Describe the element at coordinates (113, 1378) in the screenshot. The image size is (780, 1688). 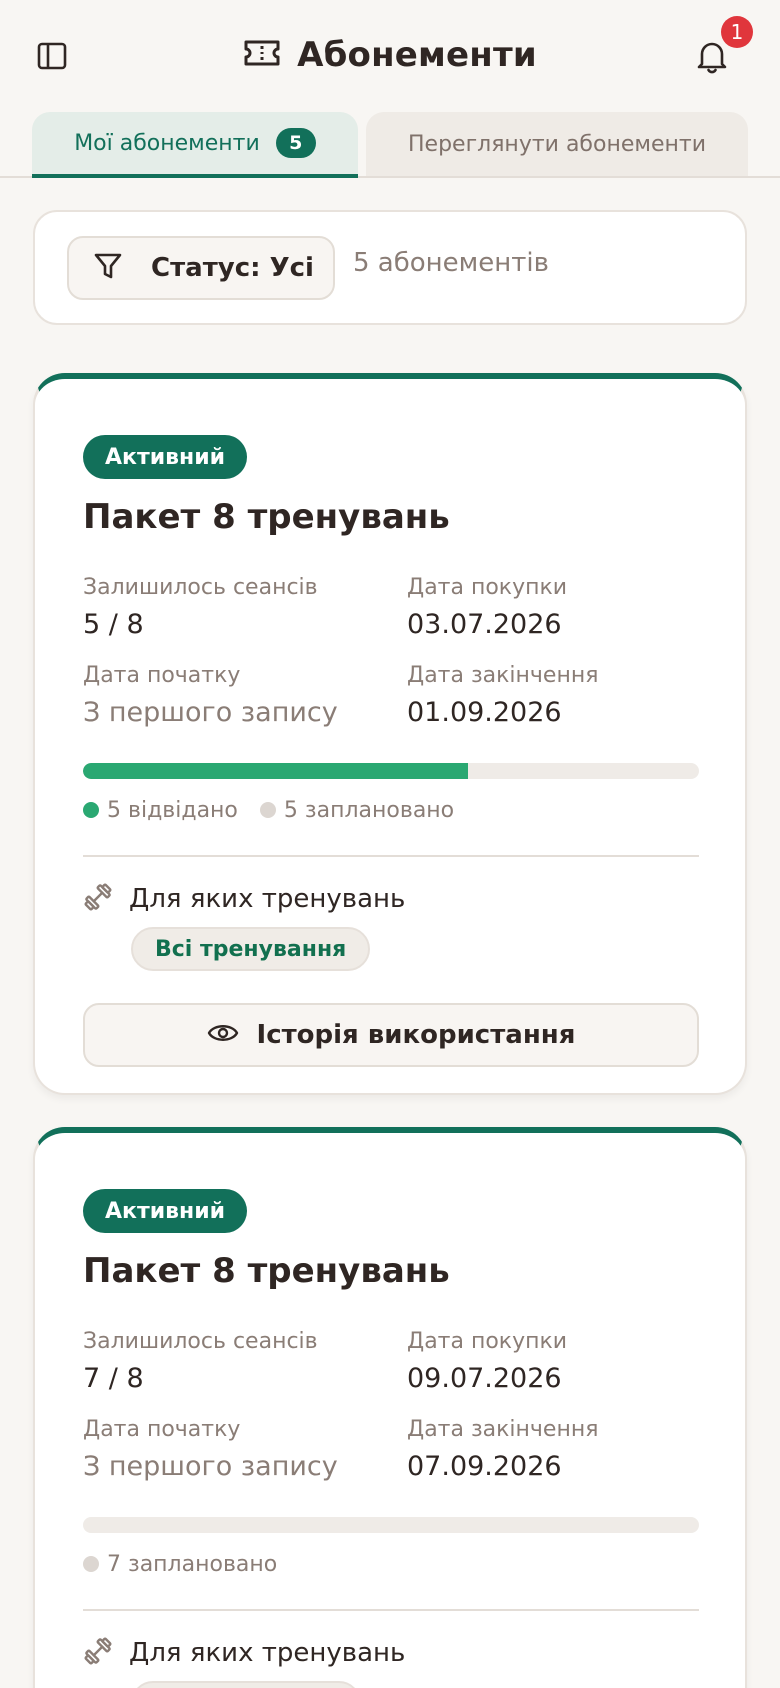
I see `remaining-value: 7 / 8` at that location.